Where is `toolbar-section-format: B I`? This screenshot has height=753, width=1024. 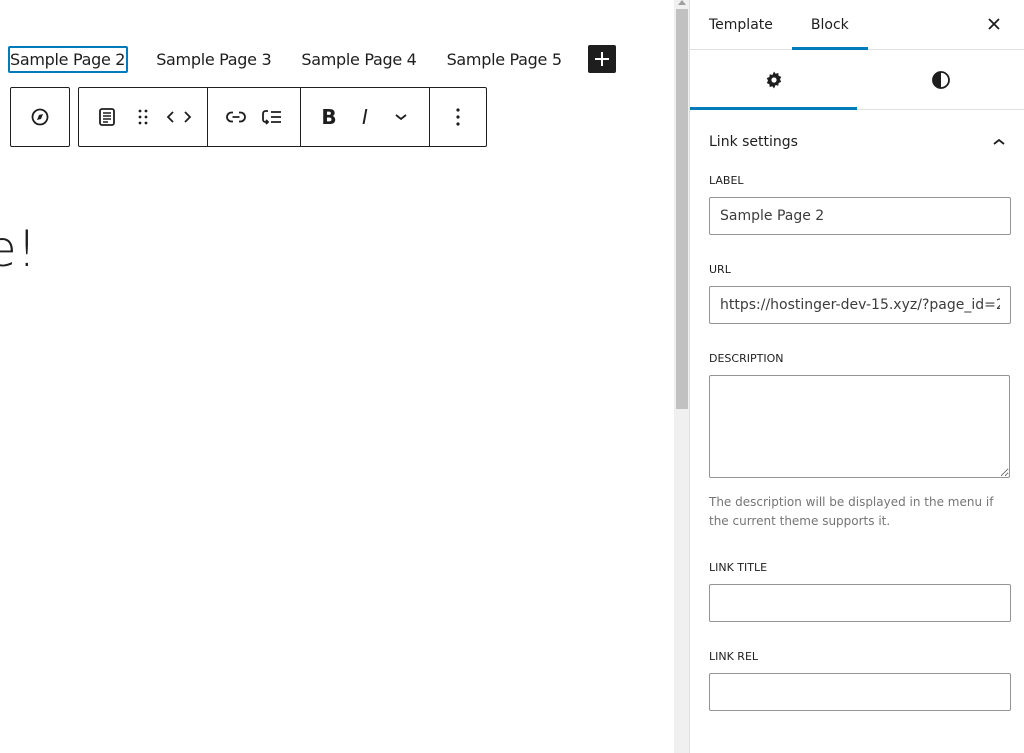 toolbar-section-format: B I is located at coordinates (365, 117).